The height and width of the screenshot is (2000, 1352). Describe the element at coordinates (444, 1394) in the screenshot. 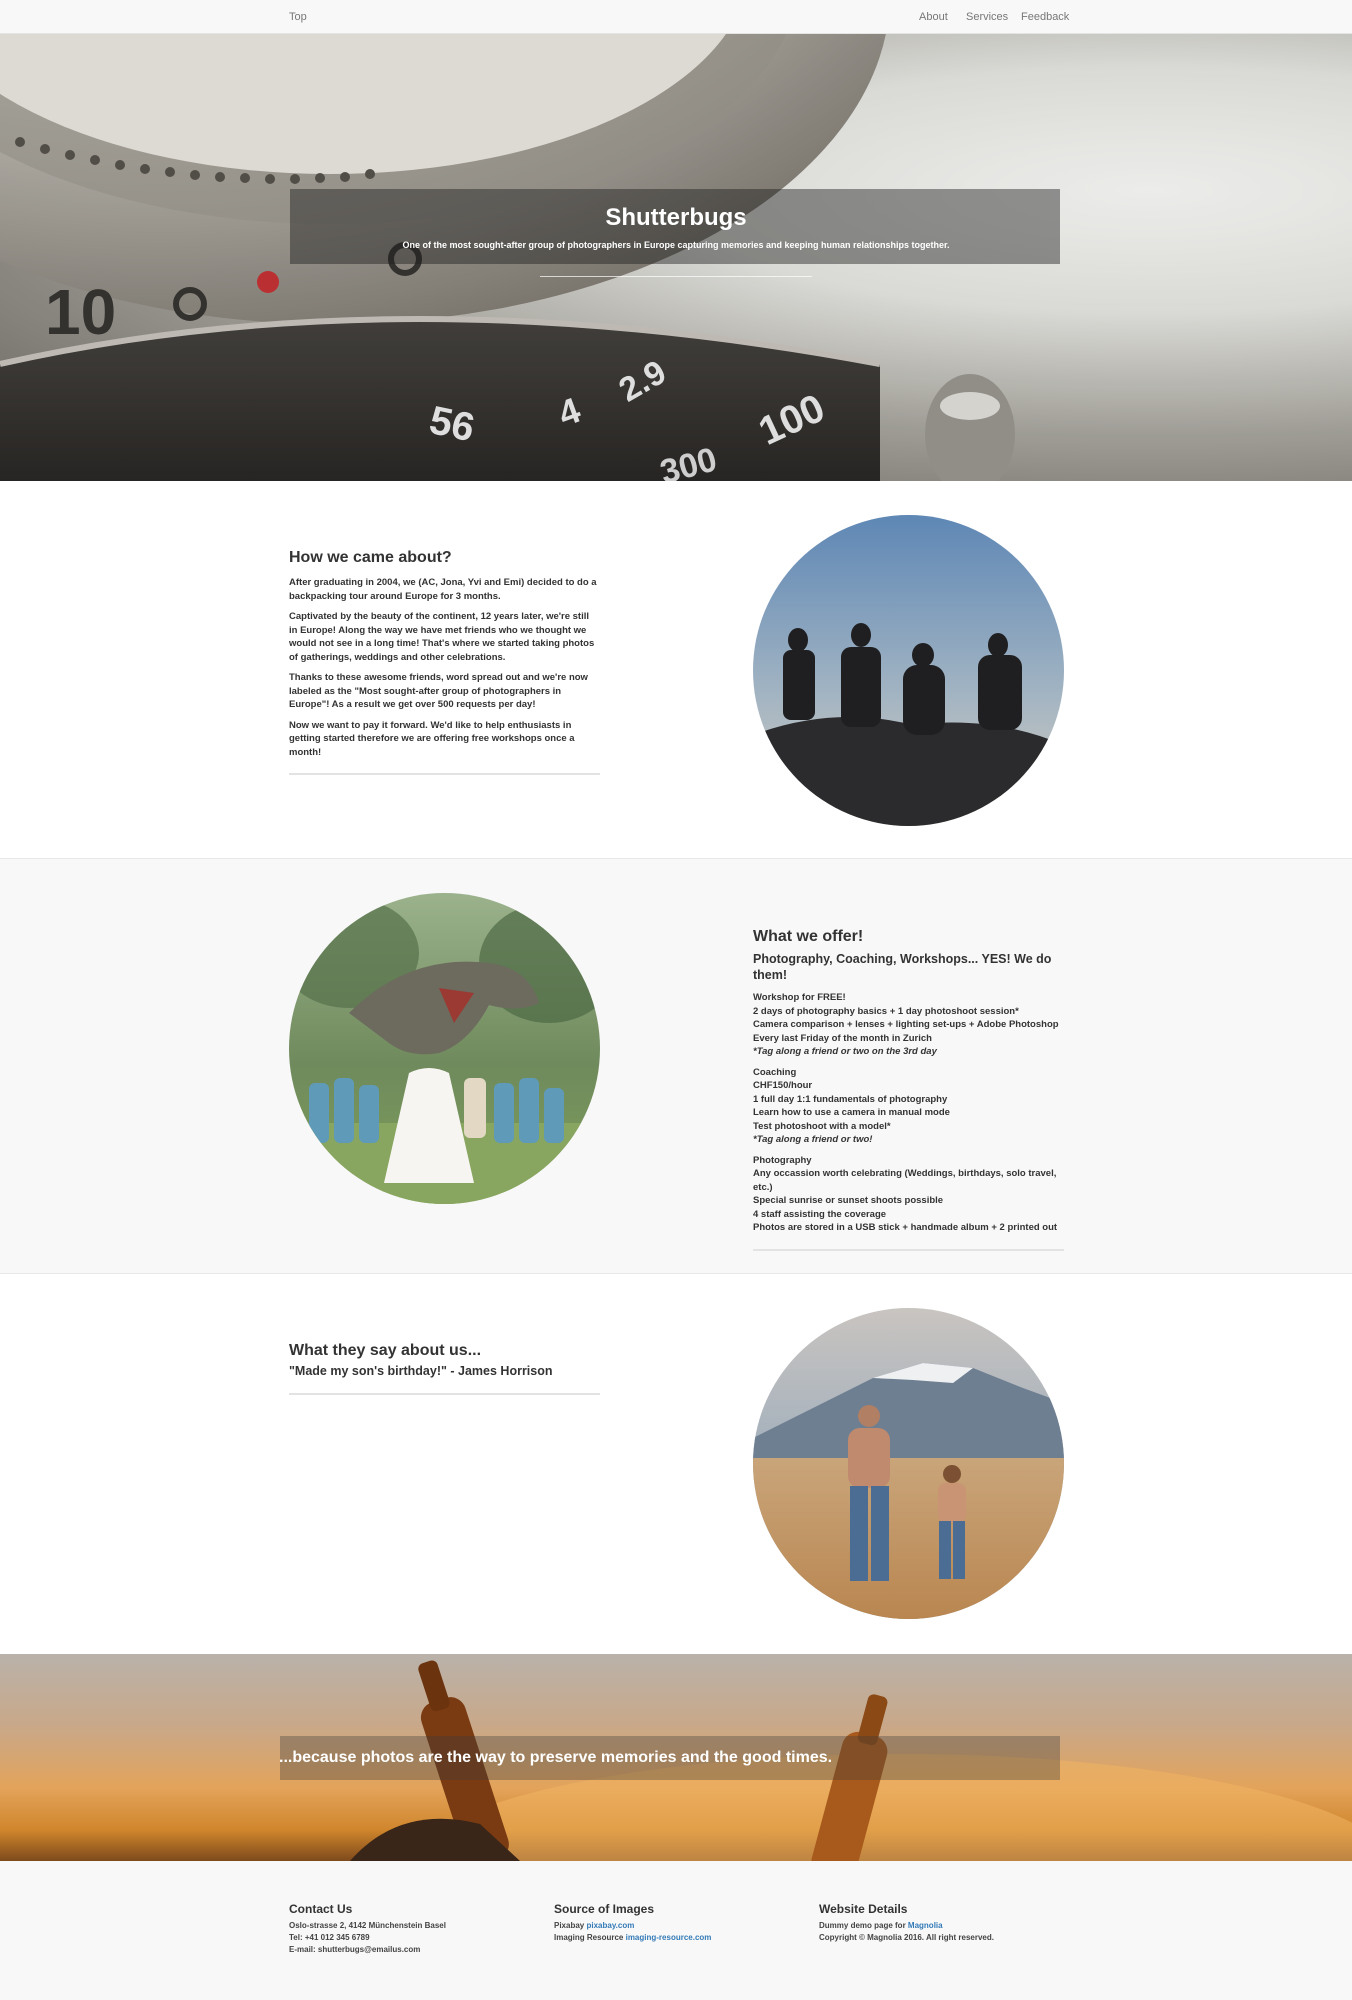

I see `testimonials-divider` at that location.